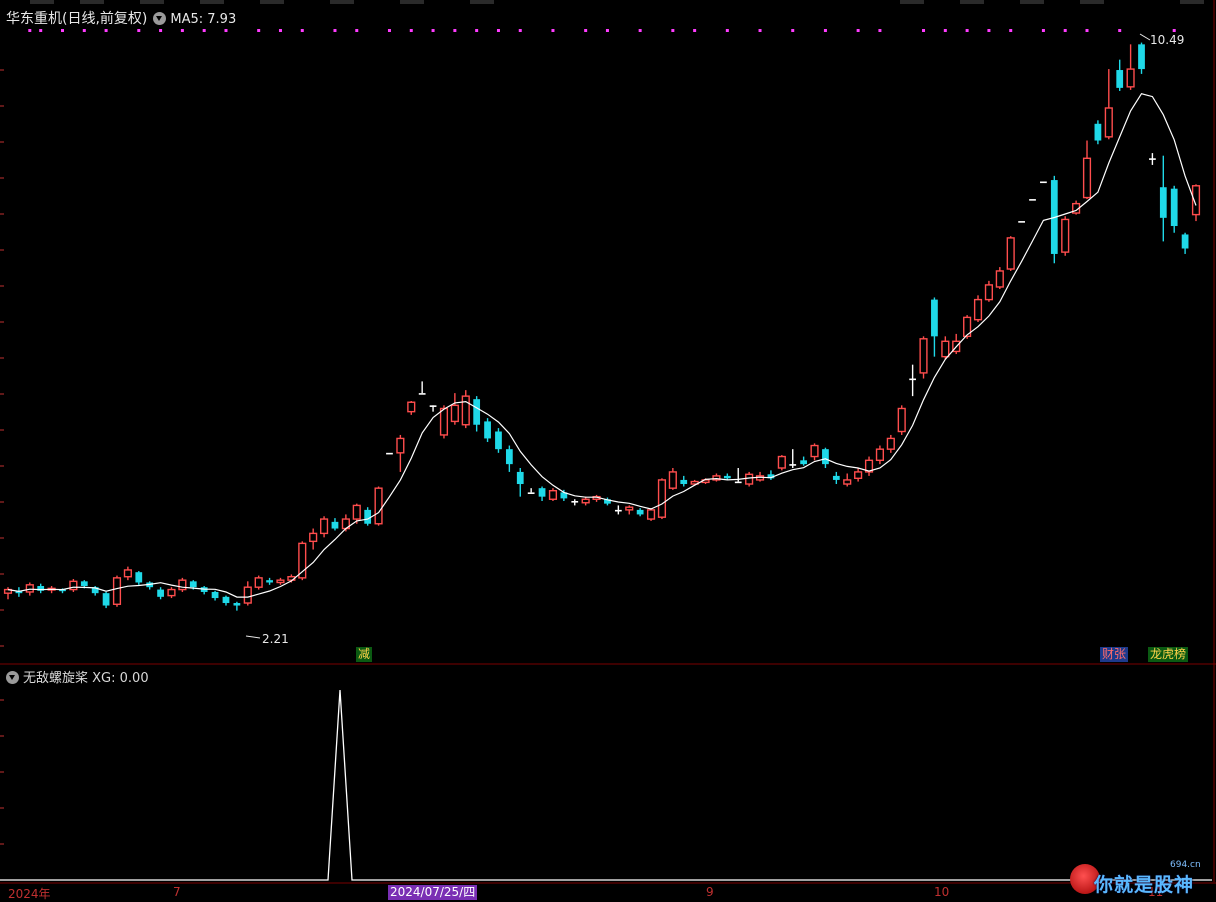 The height and width of the screenshot is (902, 1216). Describe the element at coordinates (275, 639) in the screenshot. I see `low-price-label: 2.21` at that location.